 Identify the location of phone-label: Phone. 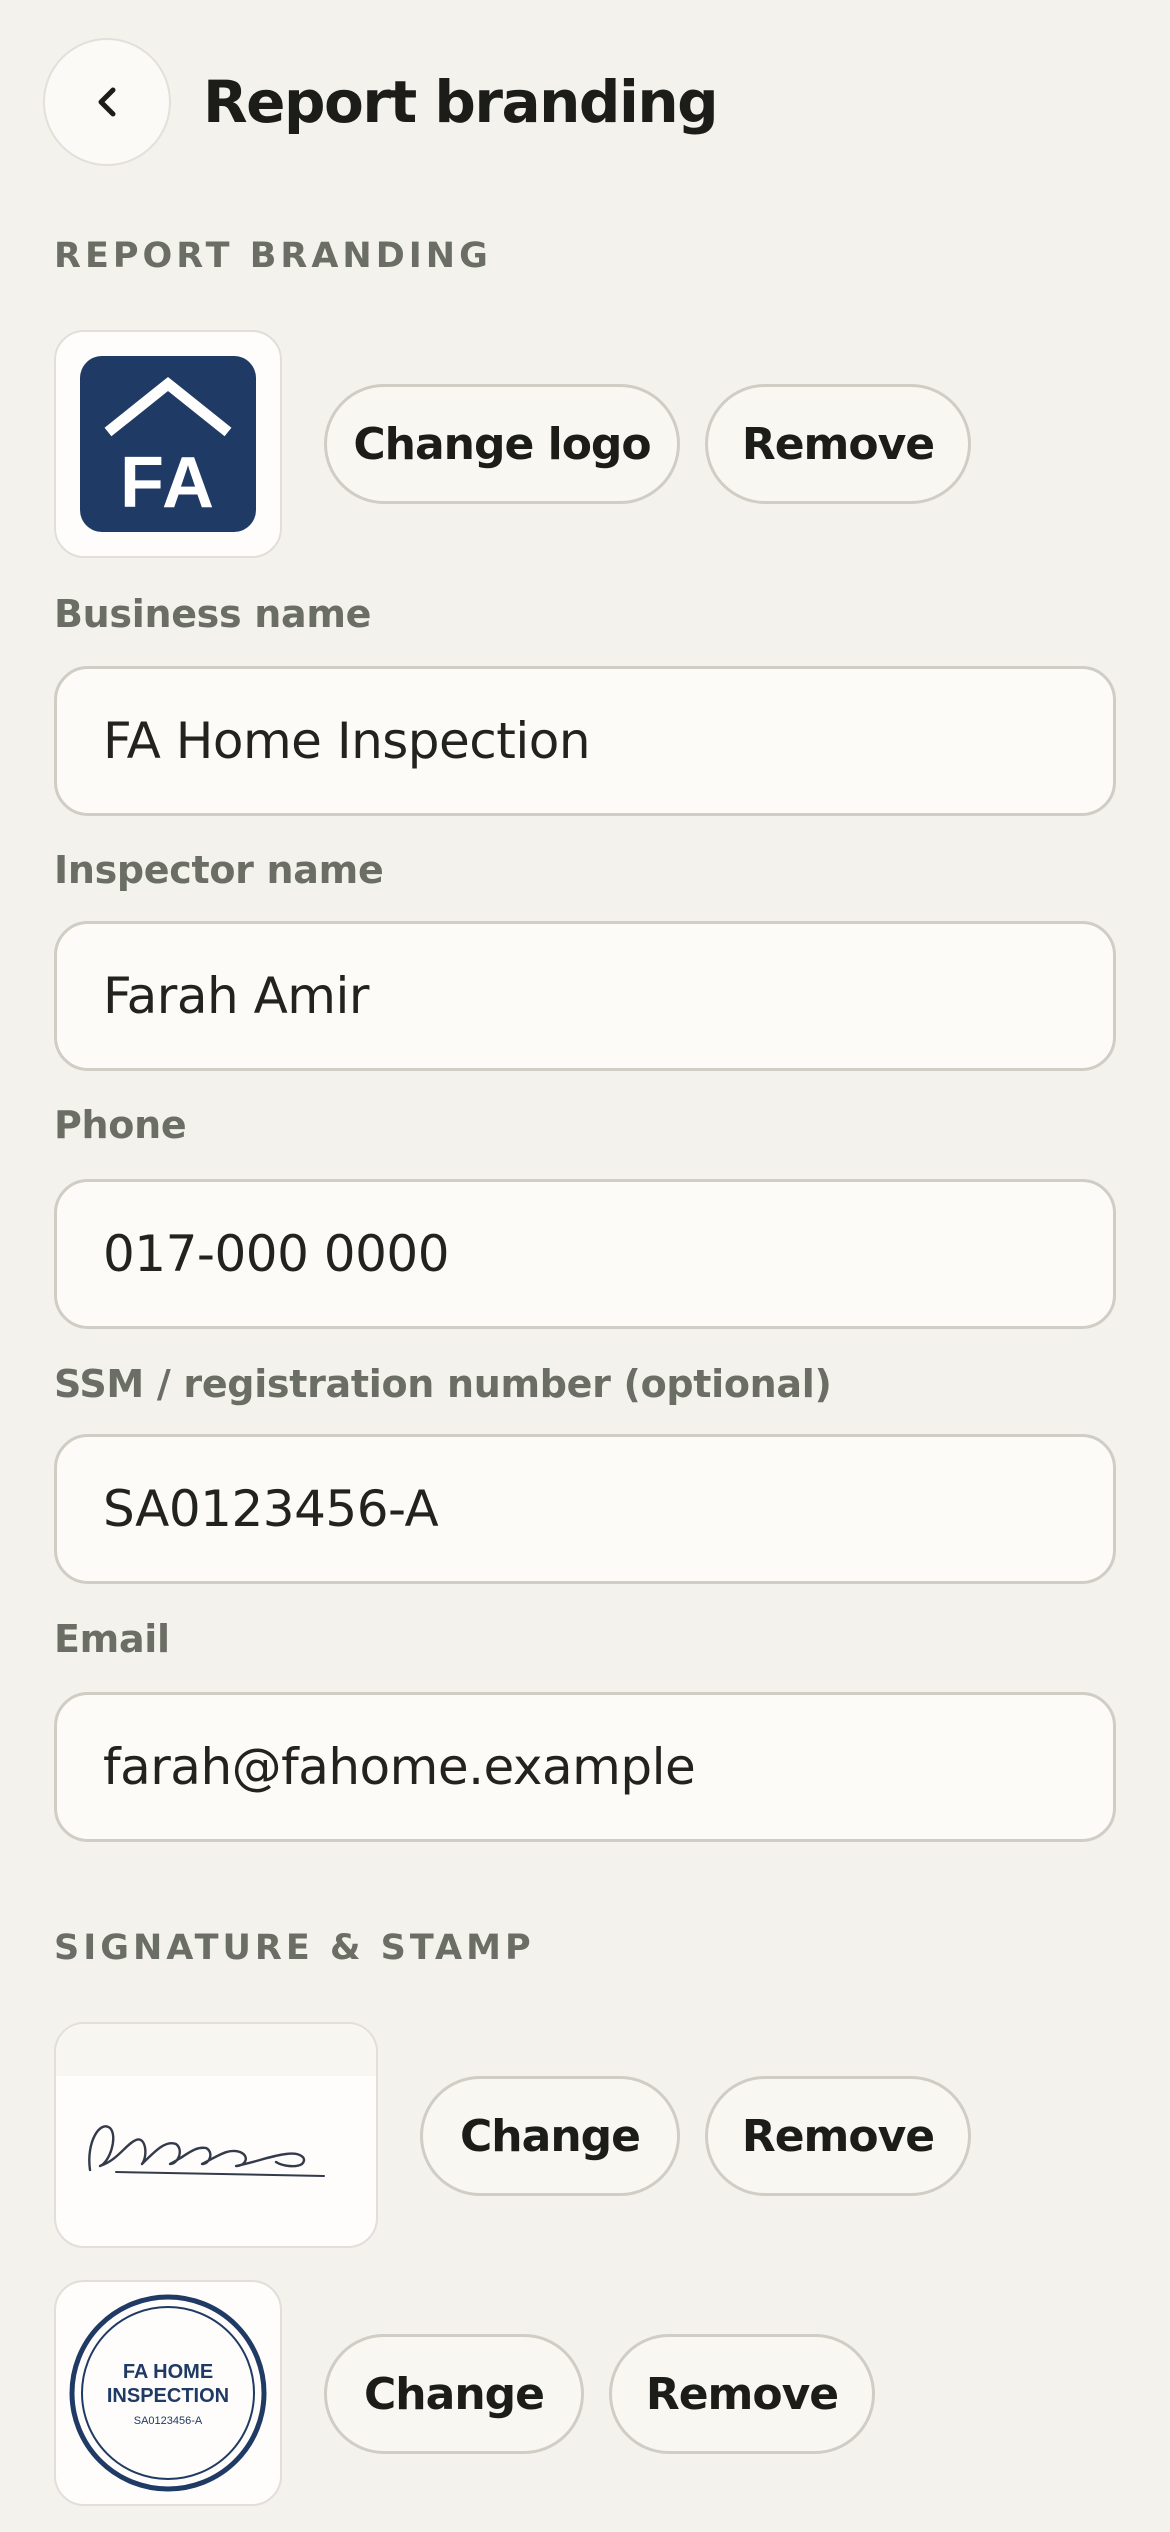
(120, 1125).